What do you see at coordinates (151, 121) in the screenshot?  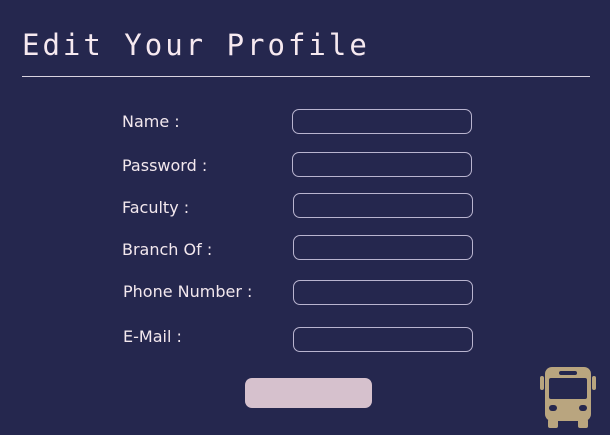 I see `name-label: Name :` at bounding box center [151, 121].